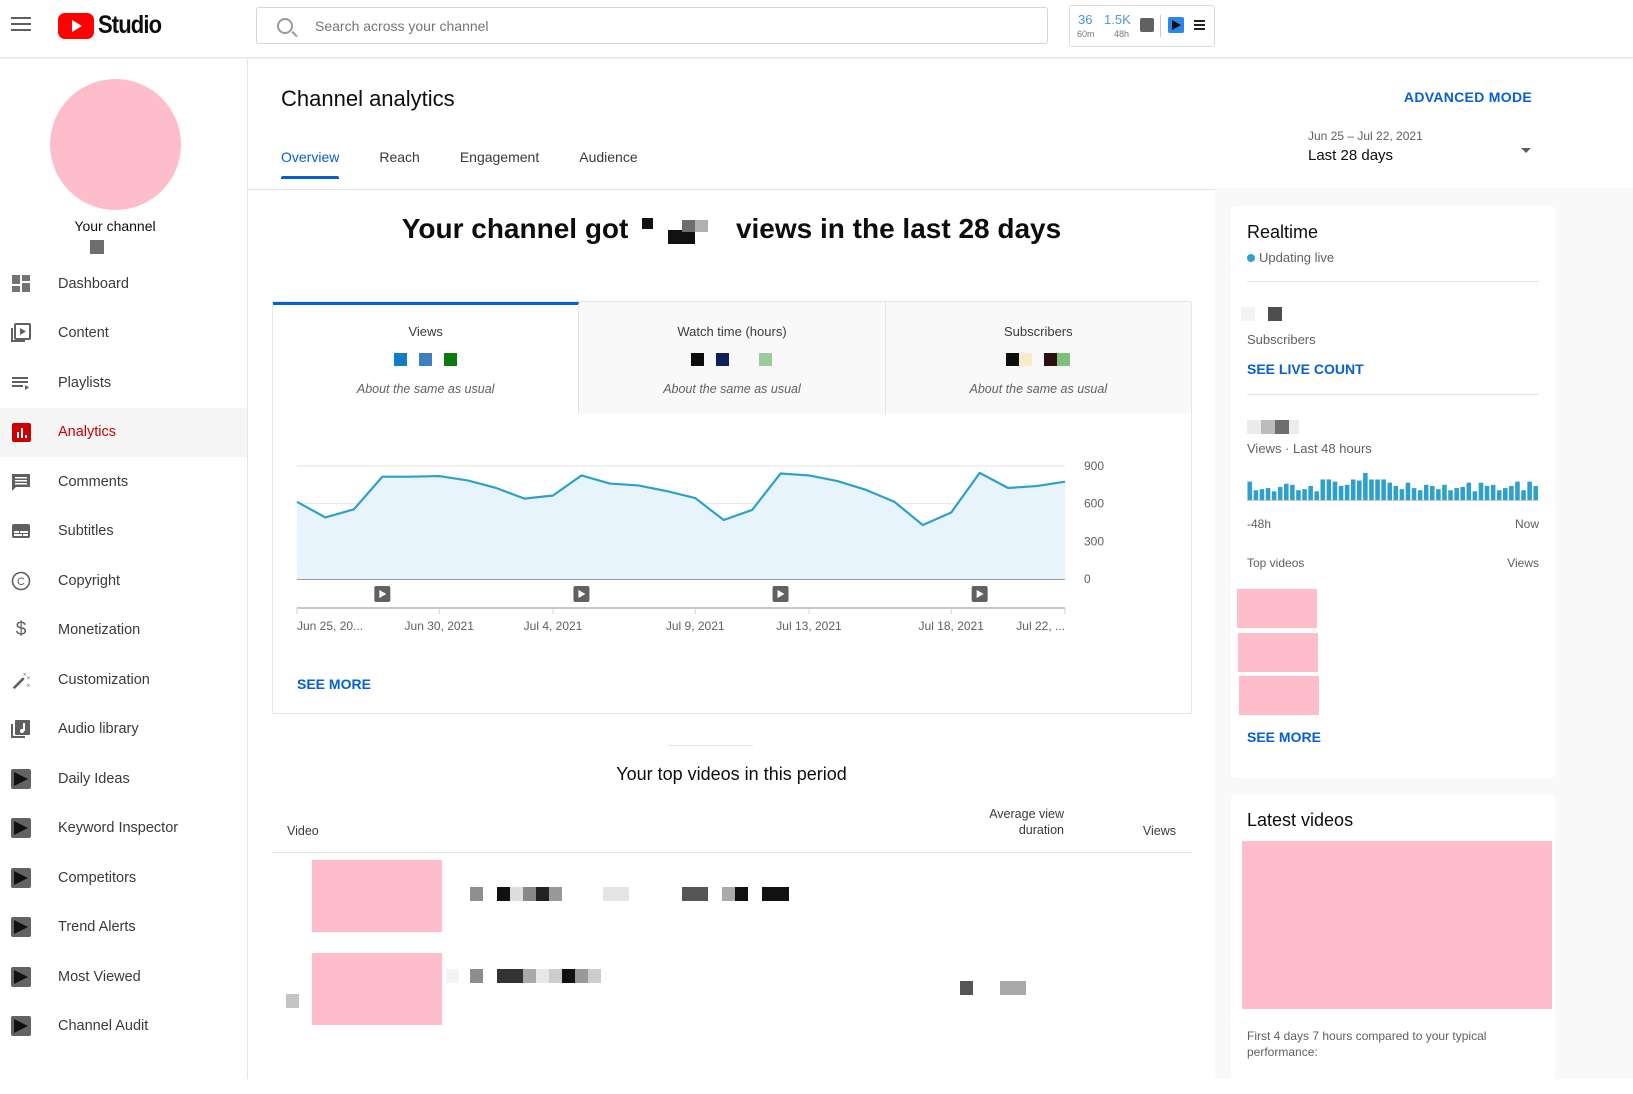 The height and width of the screenshot is (1094, 1633). What do you see at coordinates (310, 164) in the screenshot?
I see `tab-overview: Overview` at bounding box center [310, 164].